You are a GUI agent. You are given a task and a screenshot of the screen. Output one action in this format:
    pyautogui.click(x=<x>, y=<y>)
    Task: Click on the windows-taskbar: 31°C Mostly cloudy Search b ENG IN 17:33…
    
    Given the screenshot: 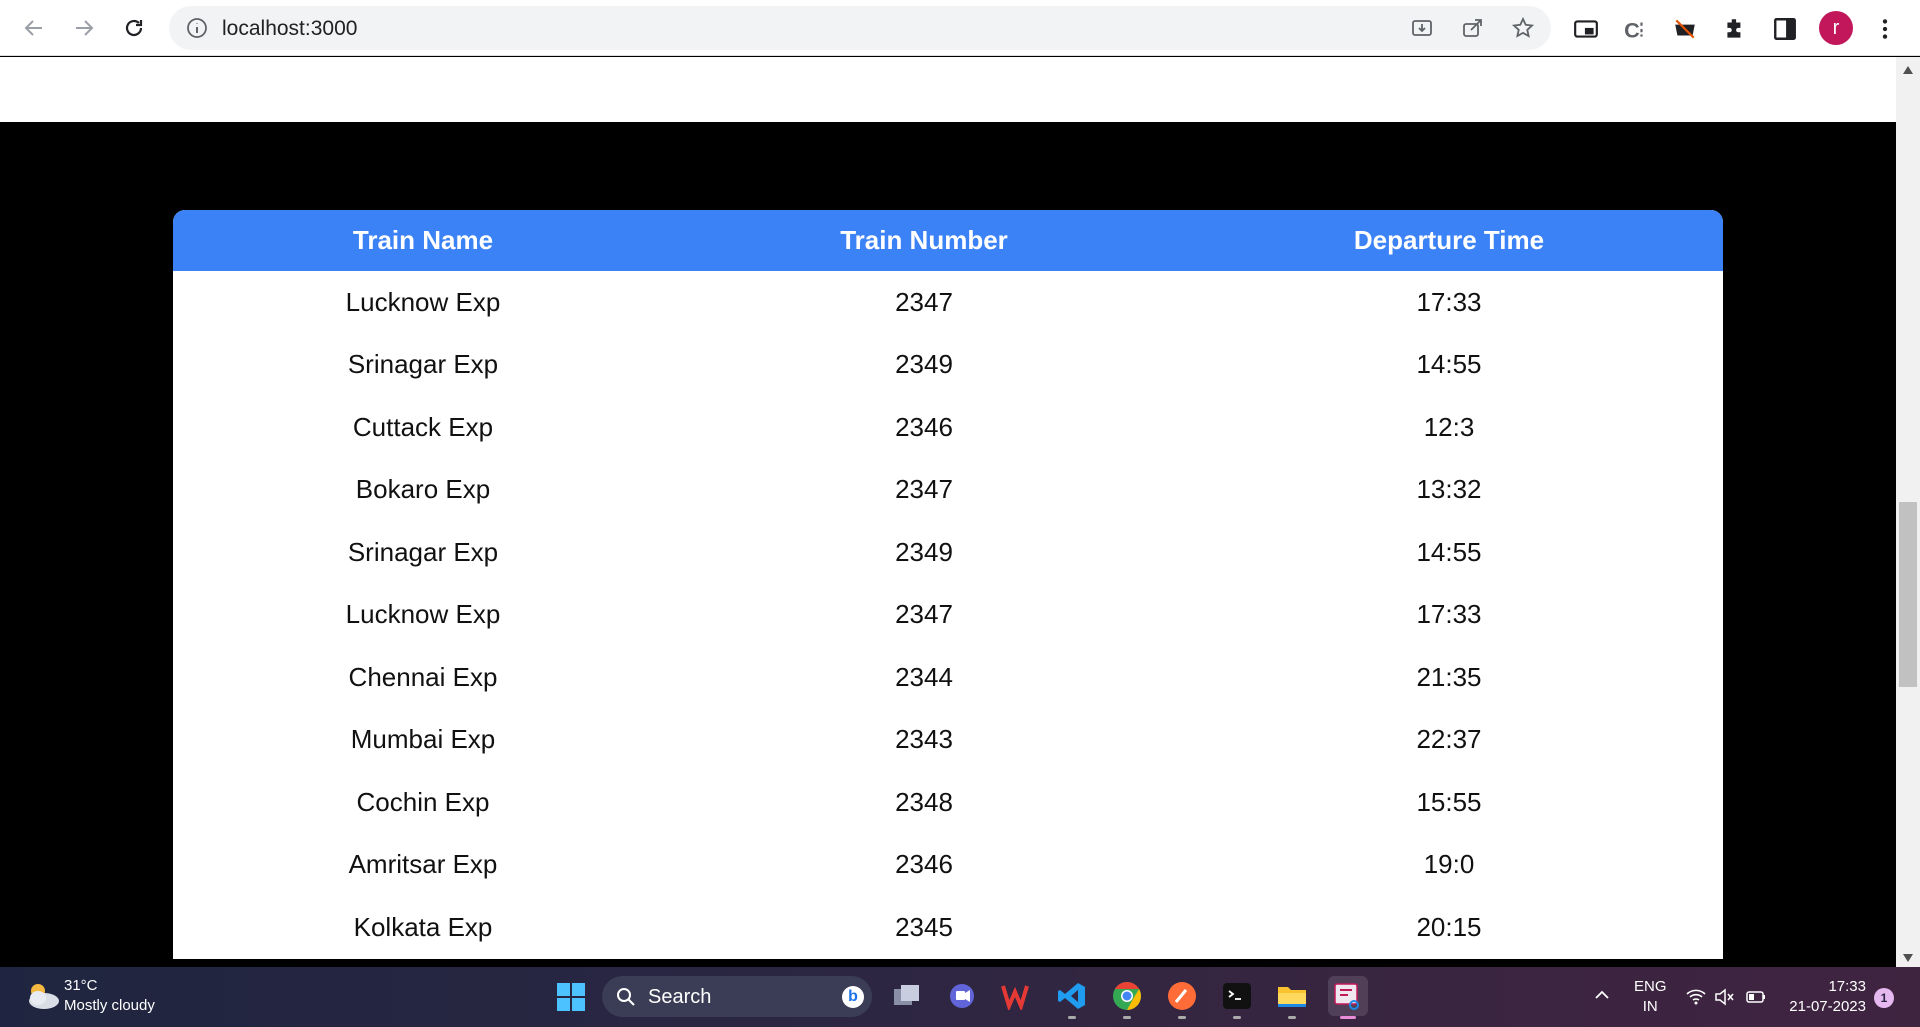 What is the action you would take?
    pyautogui.click(x=960, y=997)
    